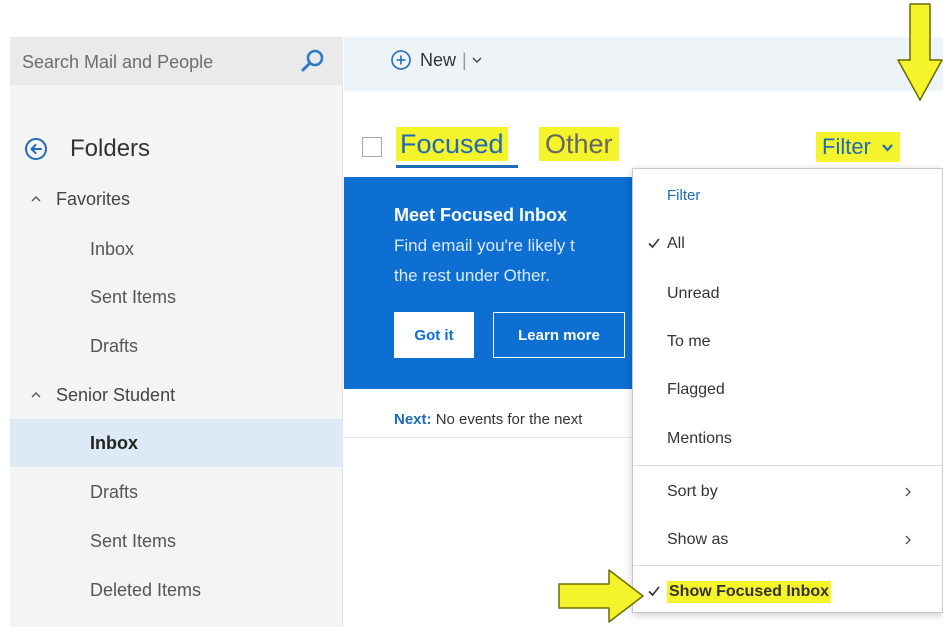  What do you see at coordinates (601, 596) in the screenshot?
I see `annotation-arrow-right` at bounding box center [601, 596].